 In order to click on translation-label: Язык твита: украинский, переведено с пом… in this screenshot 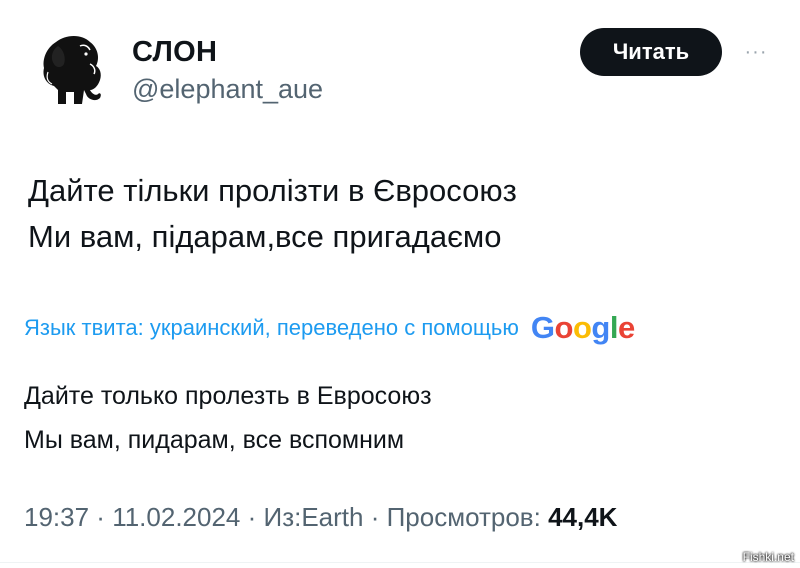, I will do `click(271, 328)`.